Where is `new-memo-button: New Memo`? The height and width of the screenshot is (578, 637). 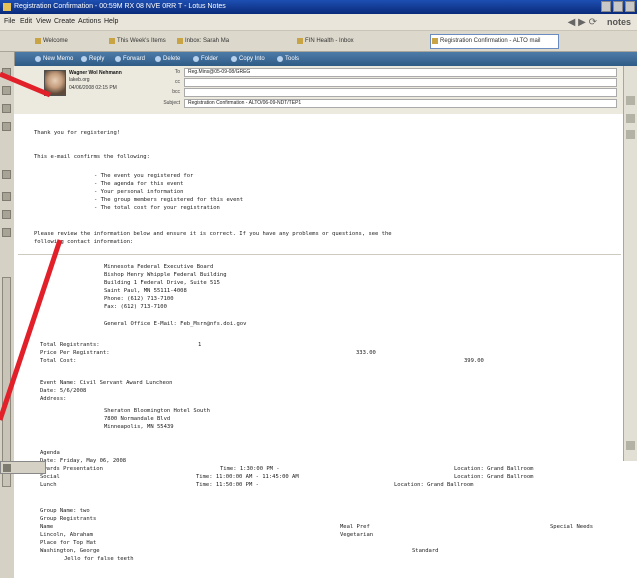 new-memo-button: New Memo is located at coordinates (53, 59).